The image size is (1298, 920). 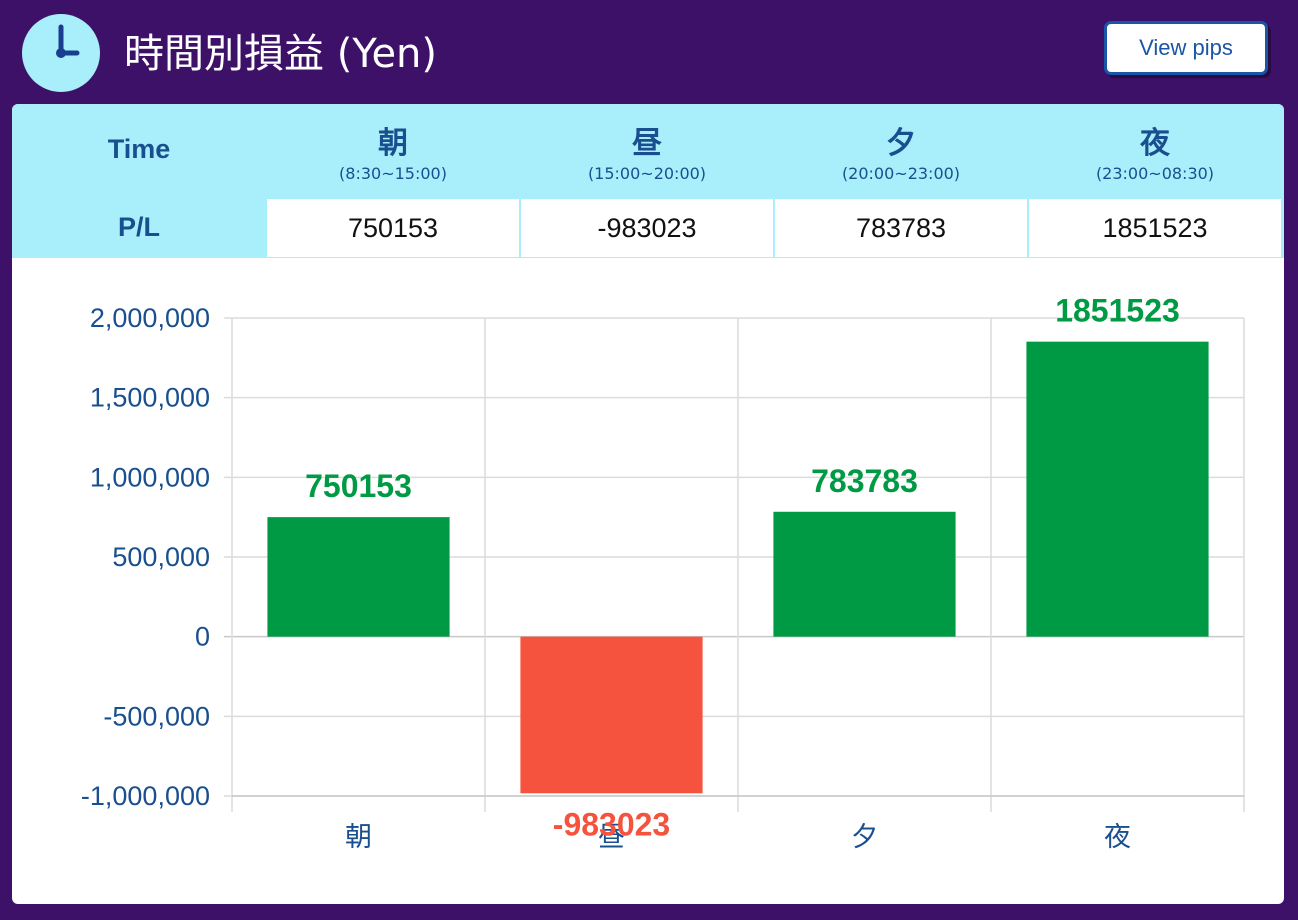 What do you see at coordinates (150, 398) in the screenshot?
I see `y-tick-label: 1,500,000` at bounding box center [150, 398].